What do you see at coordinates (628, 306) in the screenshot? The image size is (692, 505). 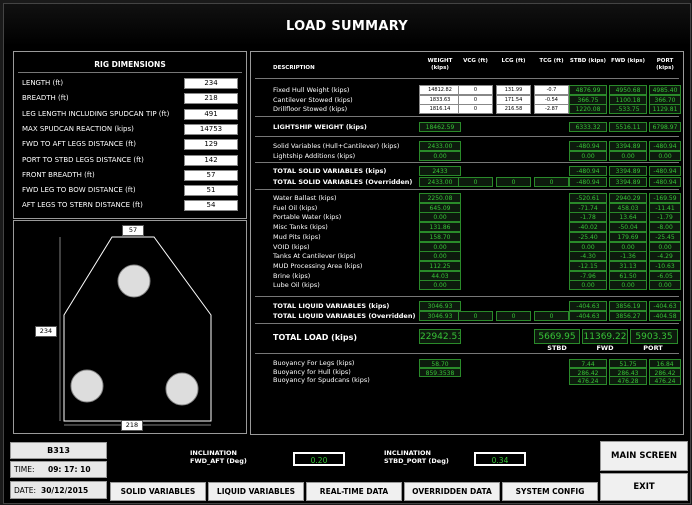 I see `cell-fwd: 3856.19` at bounding box center [628, 306].